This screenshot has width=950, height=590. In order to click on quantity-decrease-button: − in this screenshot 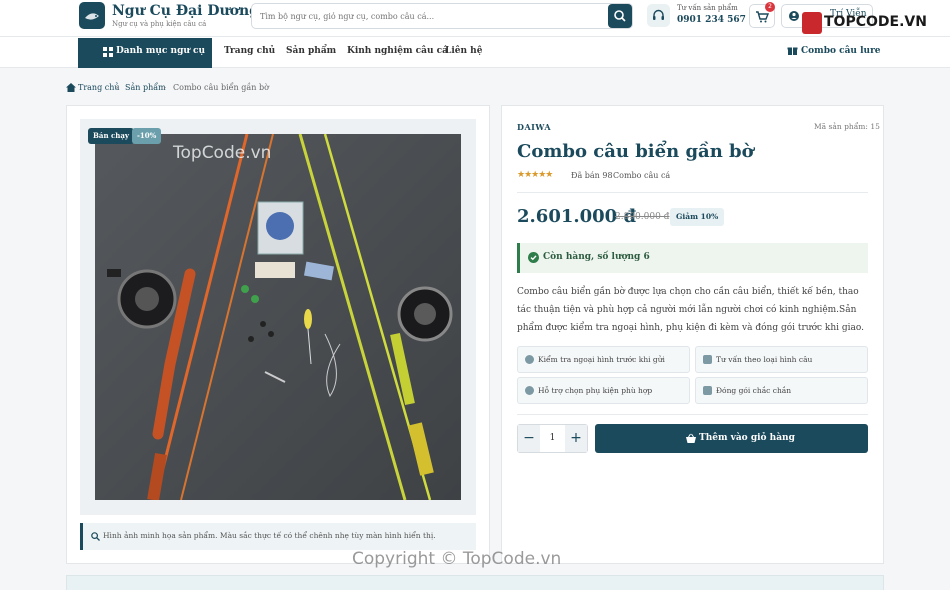, I will do `click(529, 438)`.